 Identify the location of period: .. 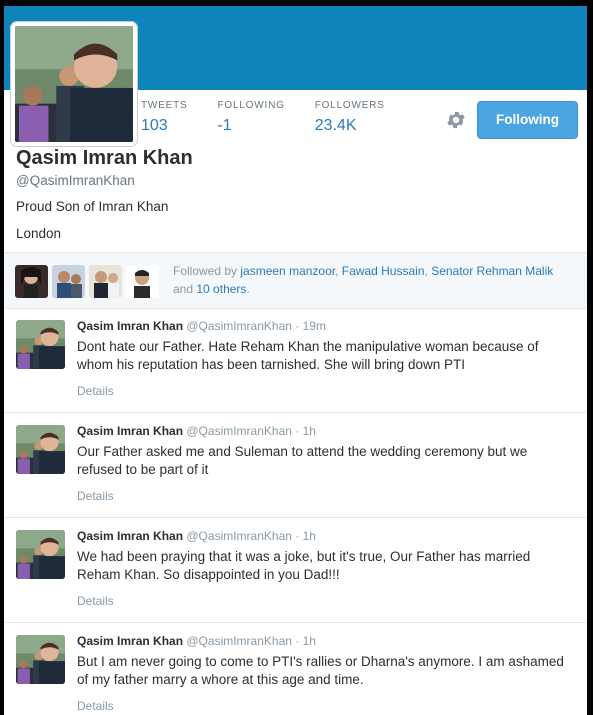
(248, 289).